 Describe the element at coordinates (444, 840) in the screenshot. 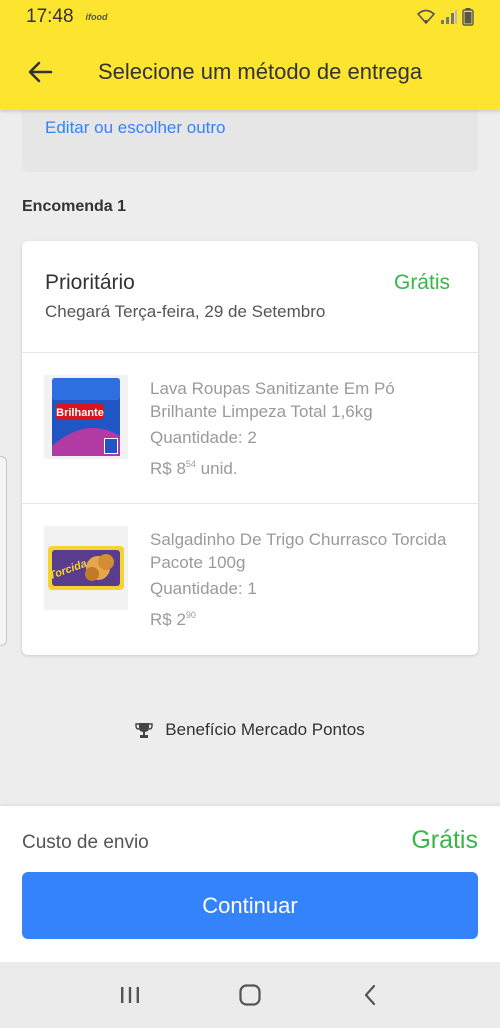

I see `shipping-cost-value: Grátis` at that location.